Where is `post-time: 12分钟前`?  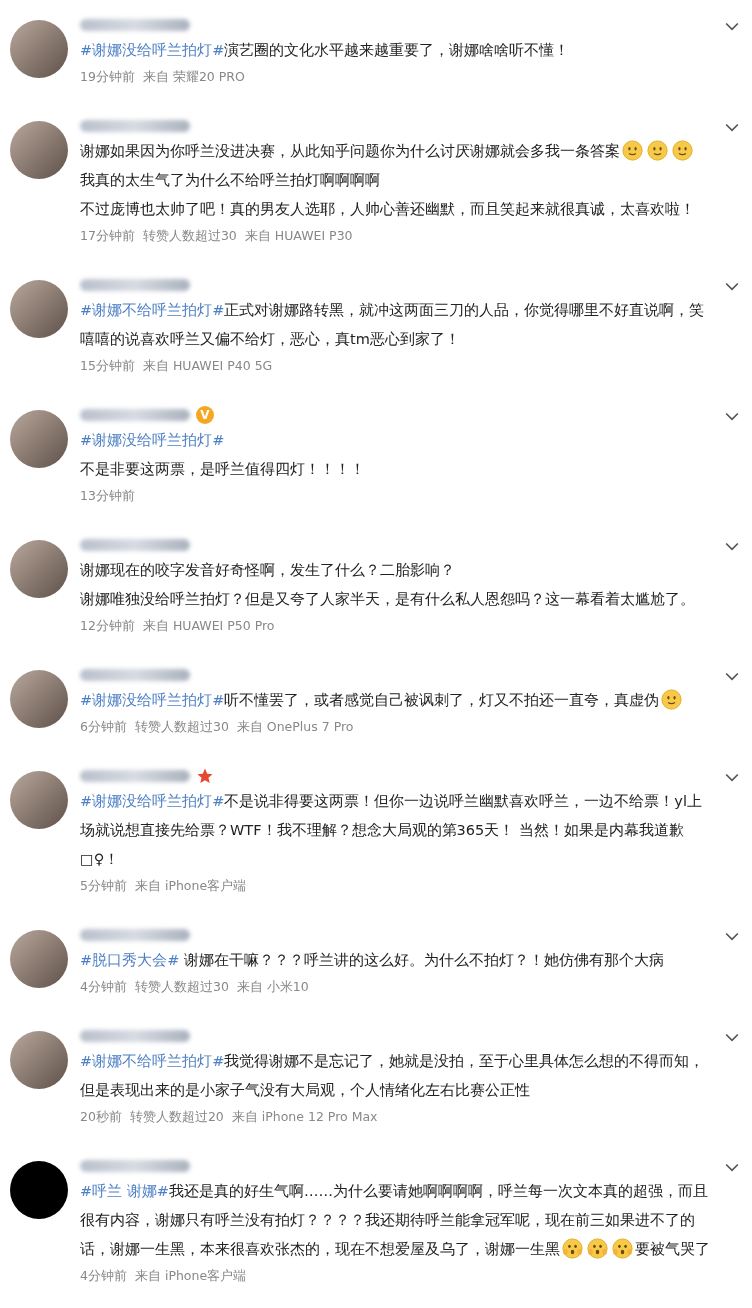
post-time: 12分钟前 is located at coordinates (107, 626).